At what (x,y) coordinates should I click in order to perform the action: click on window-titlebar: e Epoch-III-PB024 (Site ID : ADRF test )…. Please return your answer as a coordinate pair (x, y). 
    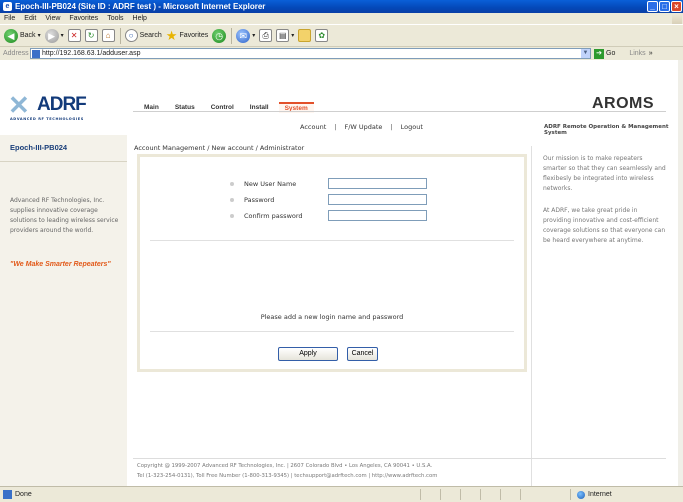
    Looking at the image, I should click on (341, 6).